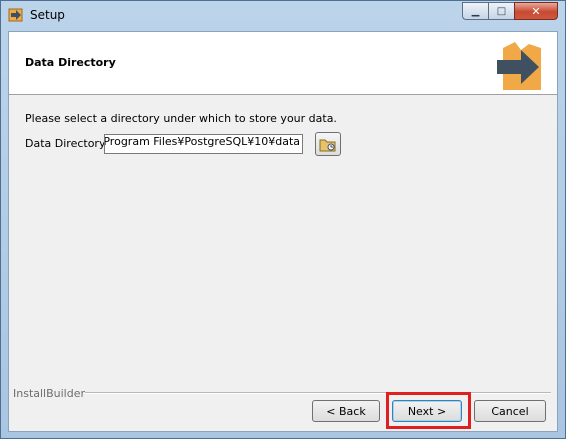  Describe the element at coordinates (283, 16) in the screenshot. I see `title-bar: Setup ▁ □ ✕` at that location.